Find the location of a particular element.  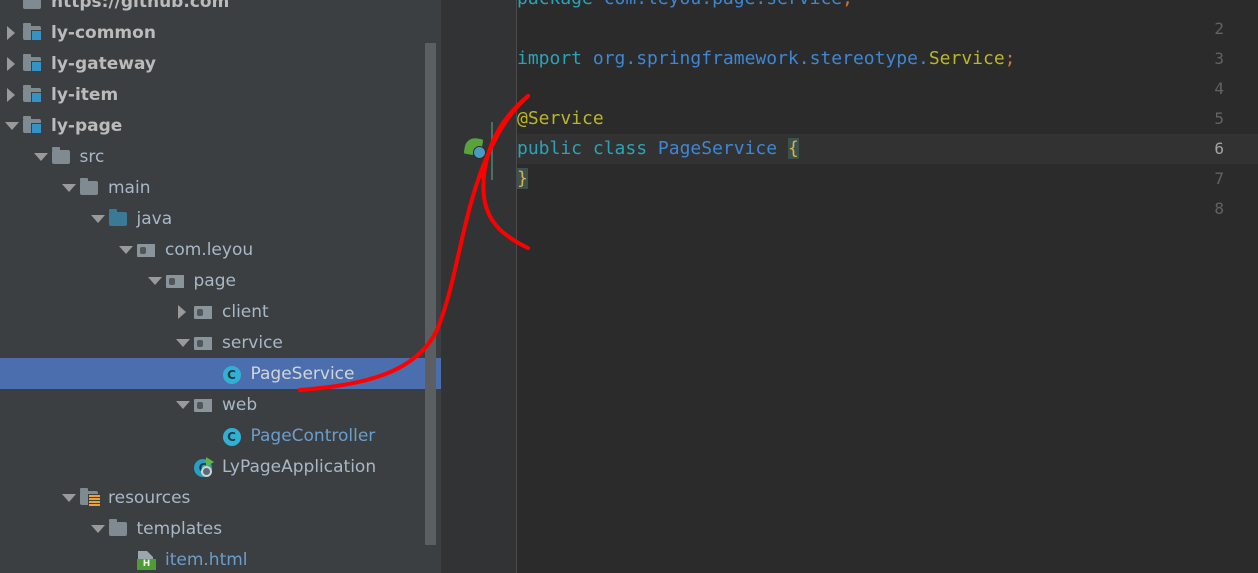

tree-row: Hitem.html is located at coordinates (220, 558).